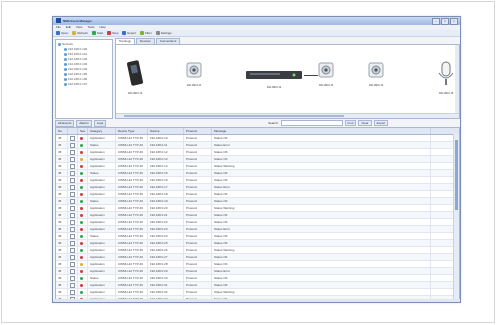  What do you see at coordinates (65, 123) in the screenshot?
I see `filter-tab-all-events: All Events` at bounding box center [65, 123].